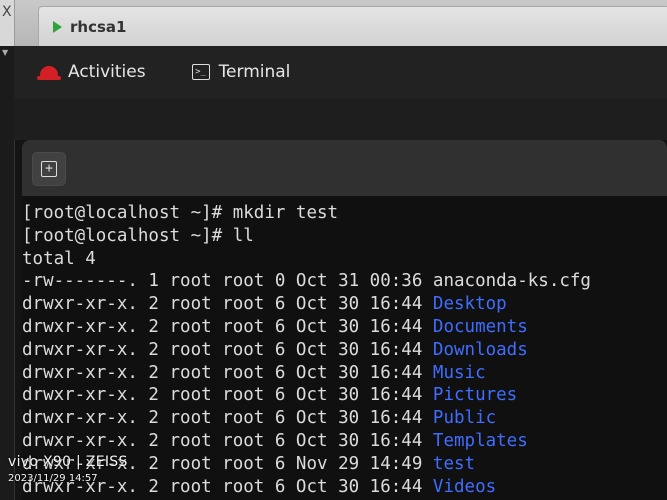  Describe the element at coordinates (57, 27) in the screenshot. I see `play-icon` at that location.